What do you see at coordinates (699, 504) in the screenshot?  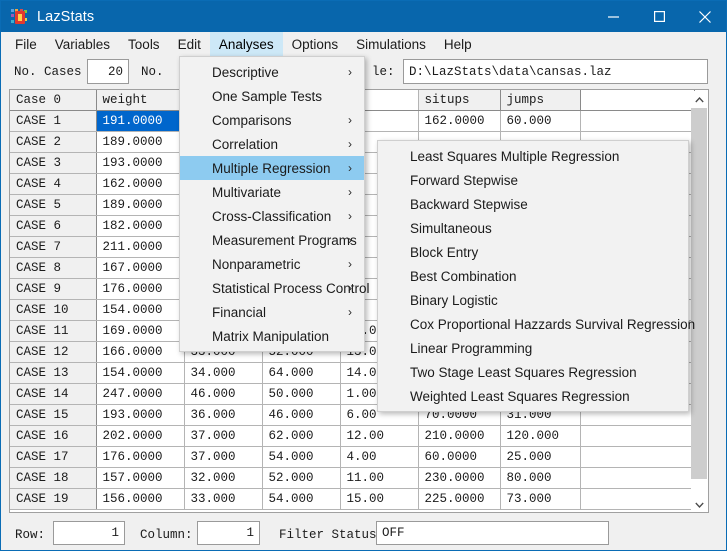 I see `scroll-down-arrow` at bounding box center [699, 504].